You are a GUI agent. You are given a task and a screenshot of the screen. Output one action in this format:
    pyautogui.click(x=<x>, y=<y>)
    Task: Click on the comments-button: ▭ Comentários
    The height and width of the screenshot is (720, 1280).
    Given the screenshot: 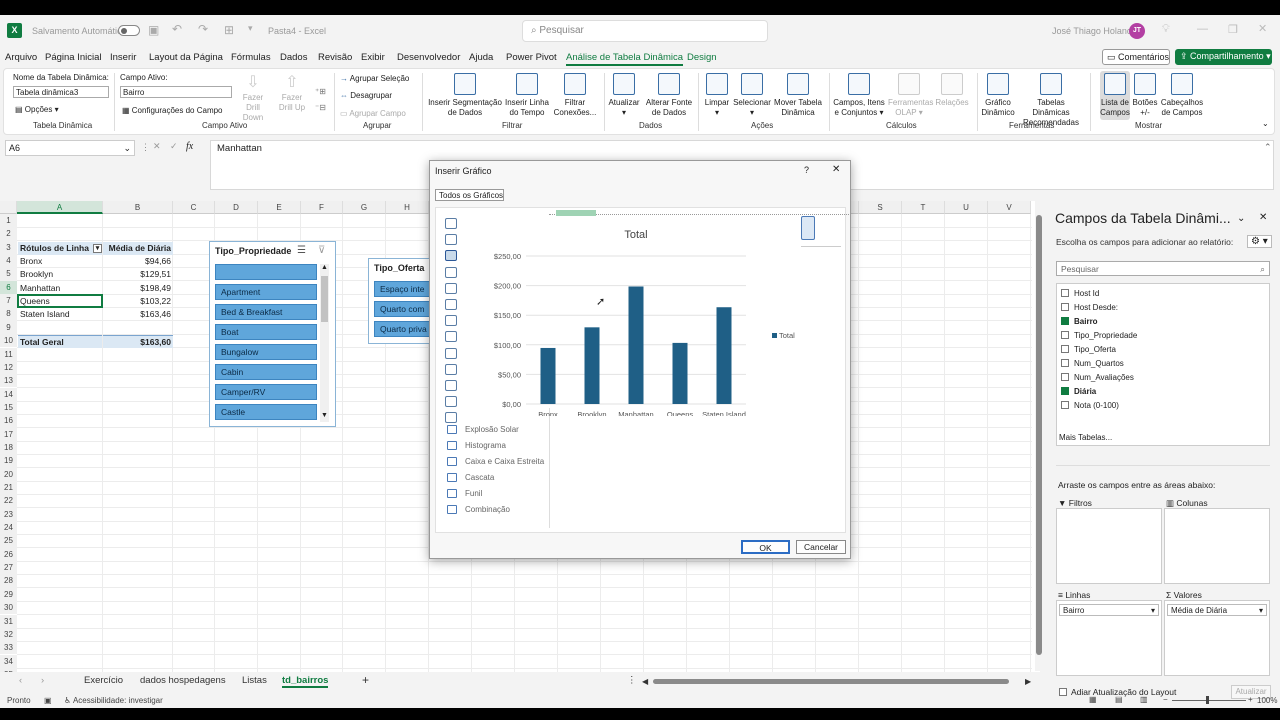 What is the action you would take?
    pyautogui.click(x=1136, y=57)
    